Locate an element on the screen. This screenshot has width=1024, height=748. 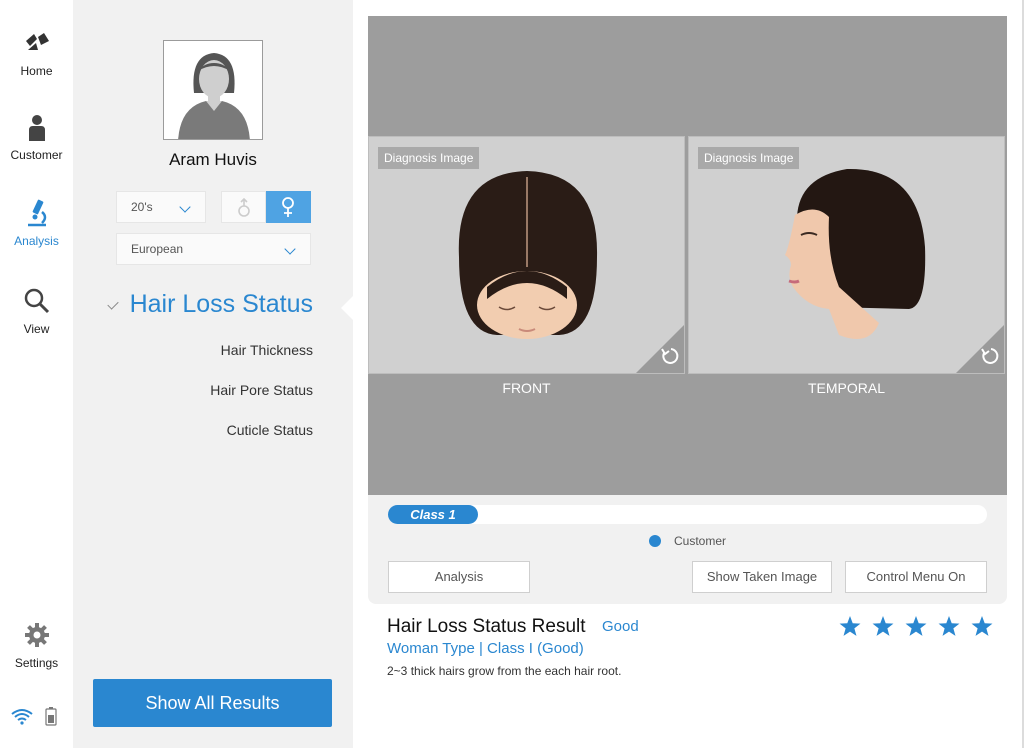
nav-home: Home is located at coordinates (36, 53).